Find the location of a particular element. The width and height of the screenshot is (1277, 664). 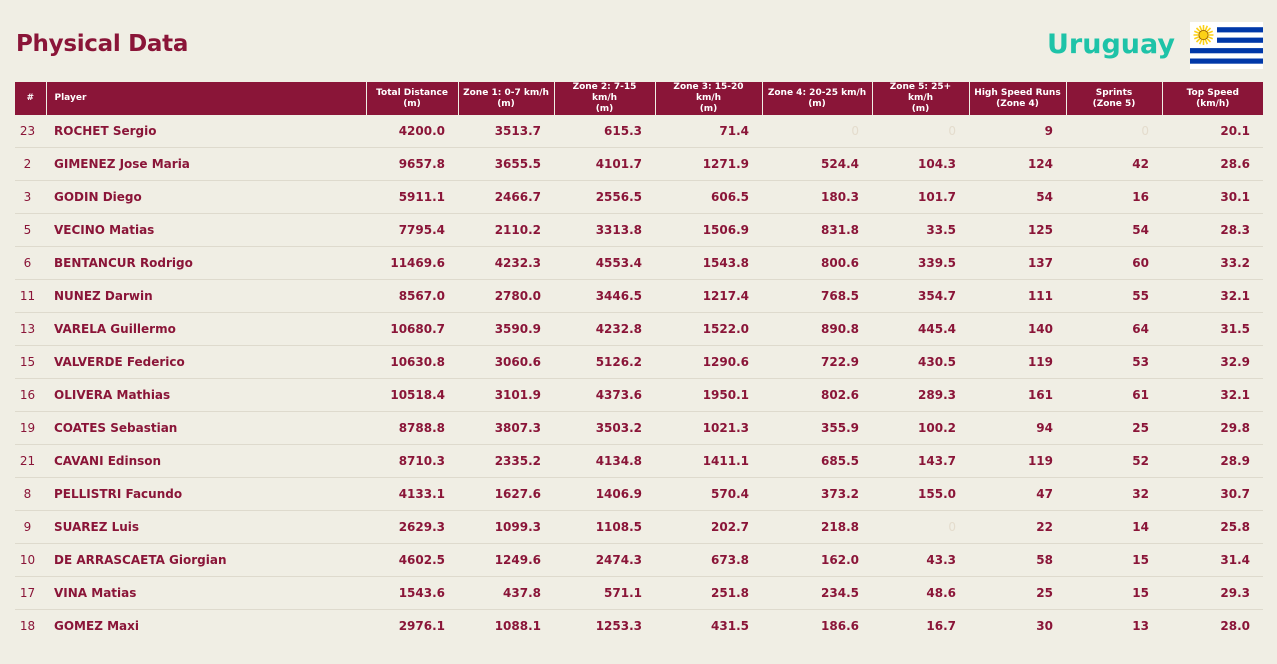

cell-total-distance: 2976.1 is located at coordinates (421, 626).